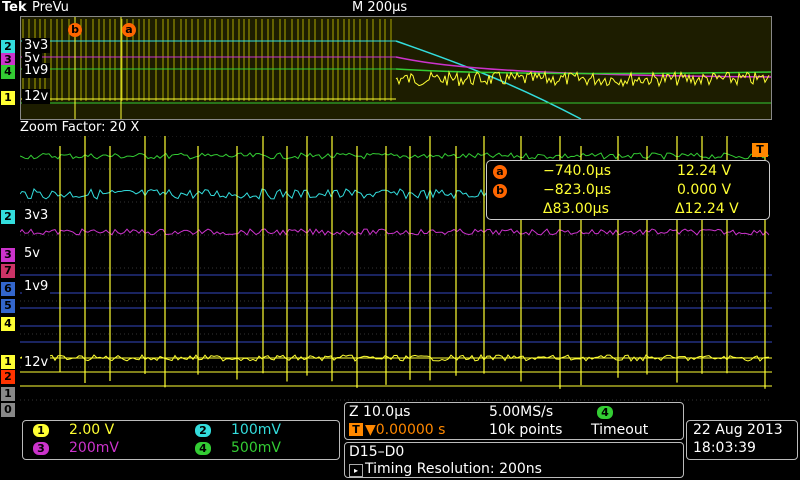 The width and height of the screenshot is (800, 480). Describe the element at coordinates (8, 47) in the screenshot. I see `ov-ch2-marker: 2` at that location.